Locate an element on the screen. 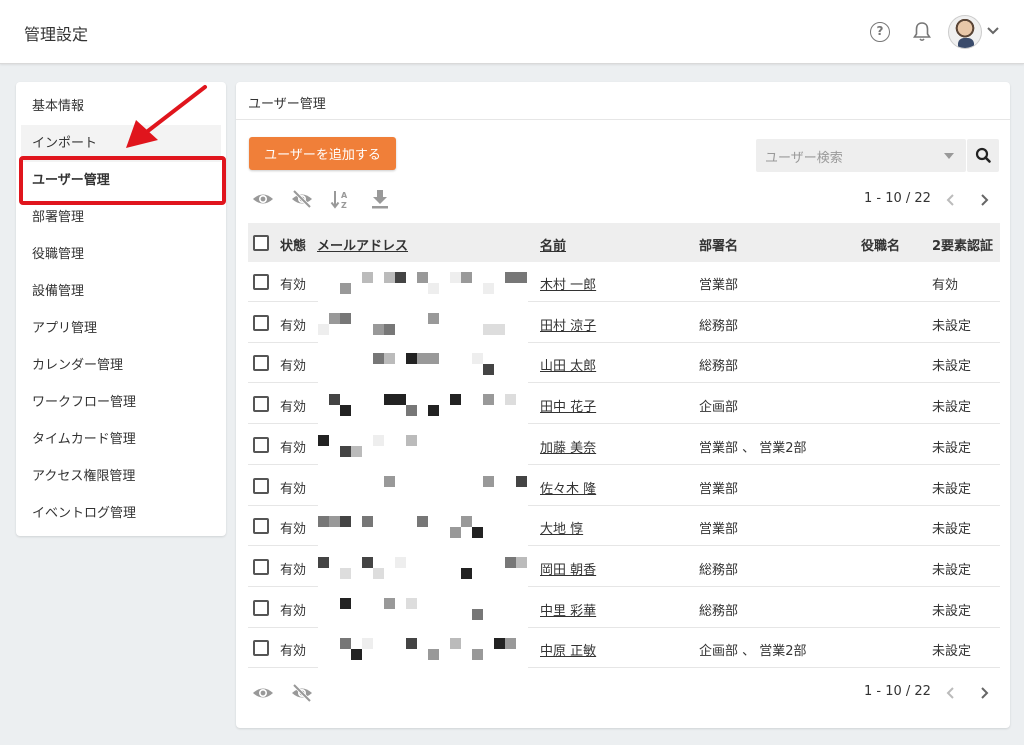 The width and height of the screenshot is (1024, 745). column-email: メールアドレス is located at coordinates (362, 244).